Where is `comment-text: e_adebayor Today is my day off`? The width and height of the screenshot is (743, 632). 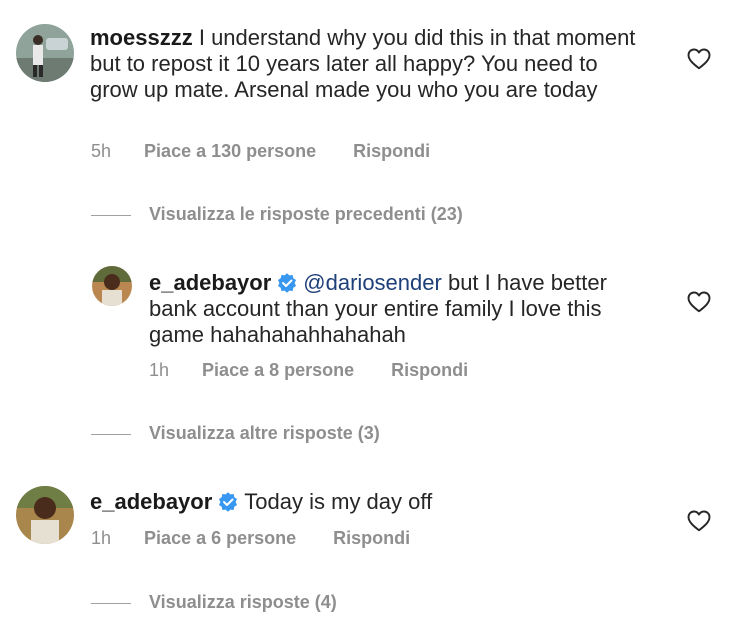 comment-text: e_adebayor Today is my day off is located at coordinates (370, 502).